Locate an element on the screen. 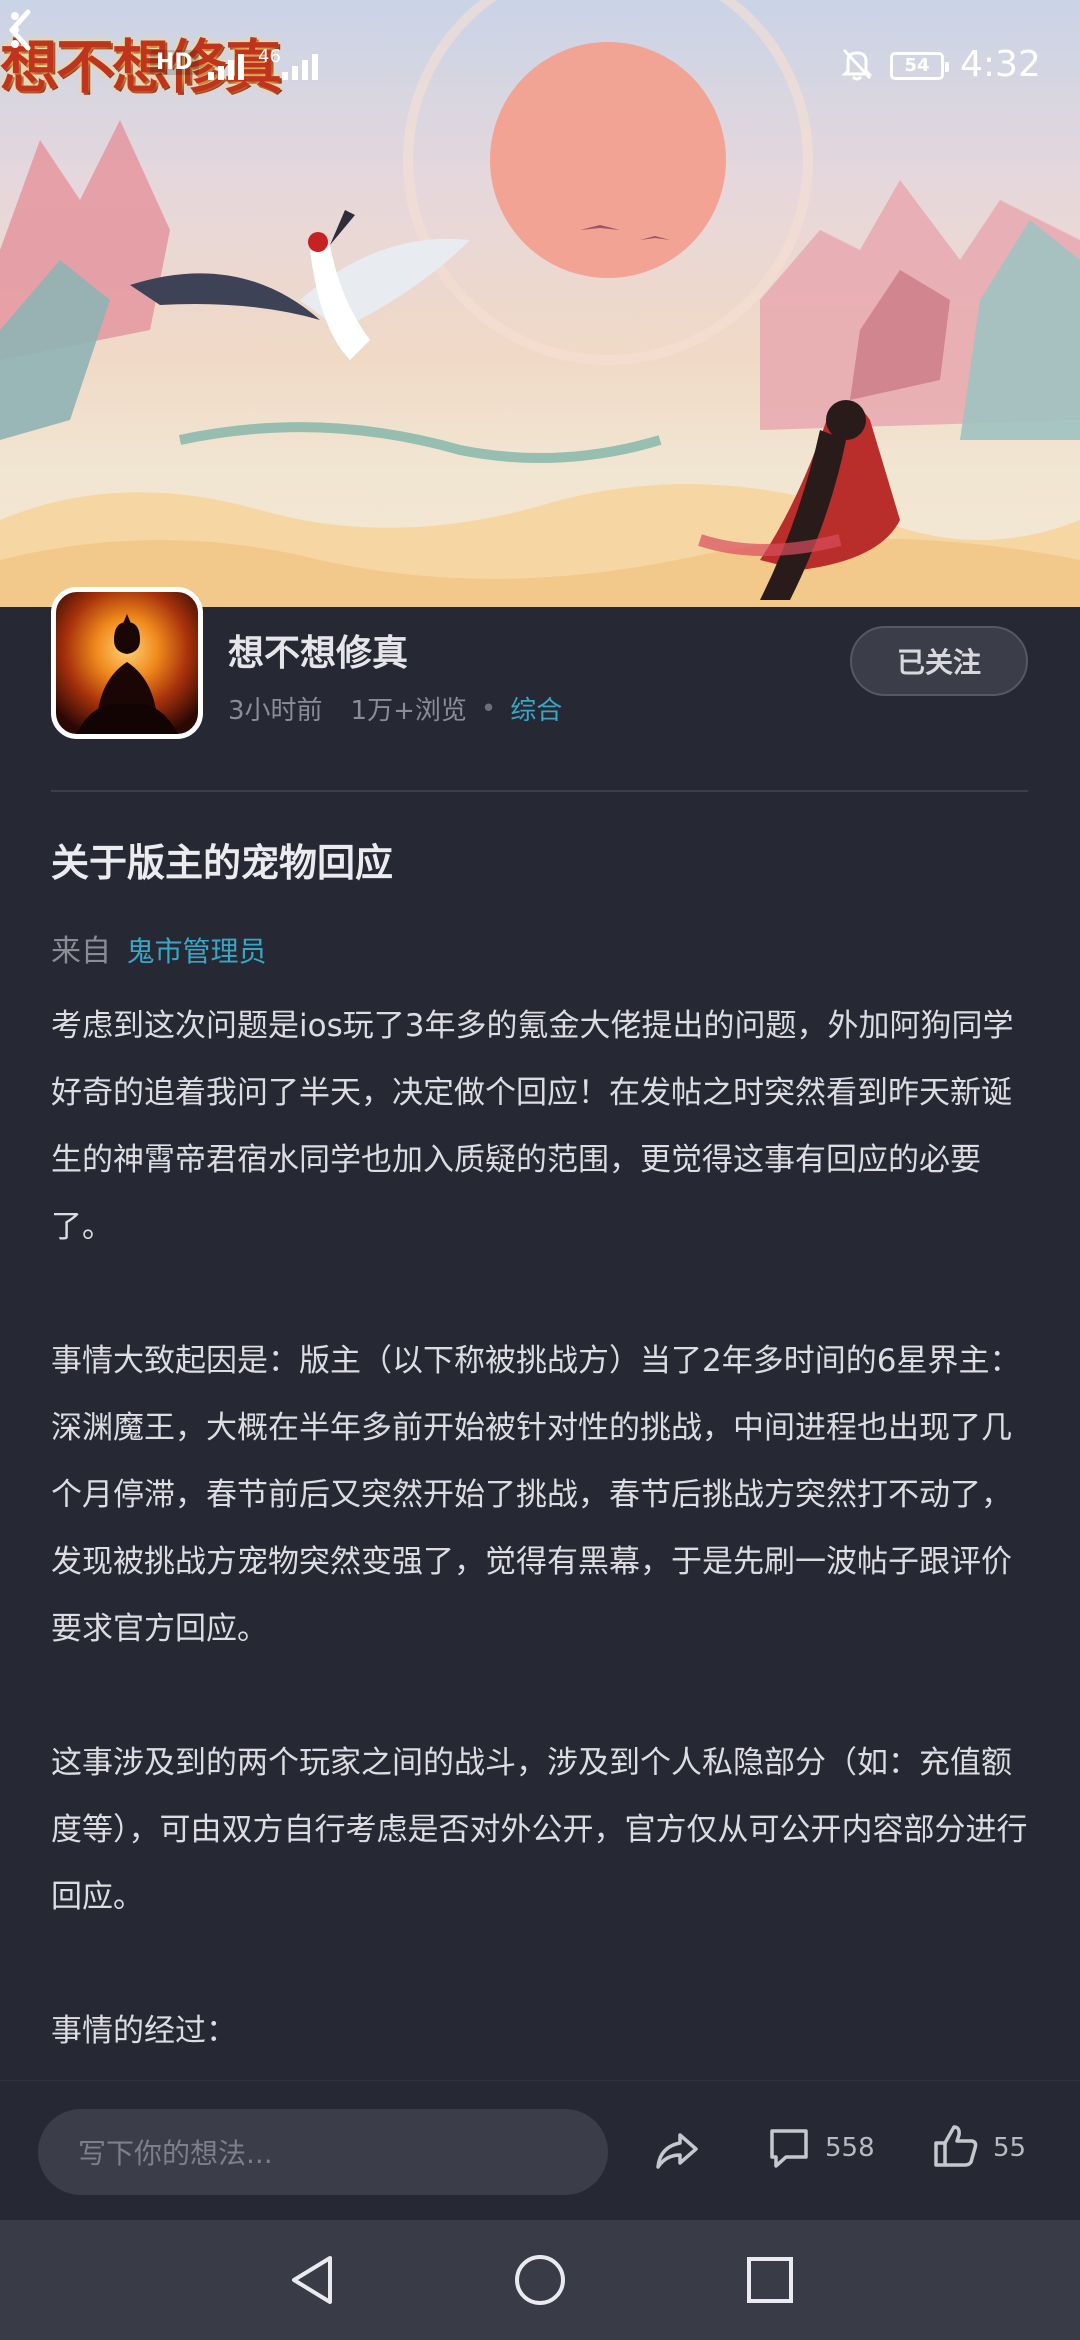 This screenshot has height=2340, width=1080. comment-action-bar: 写下你的想法... 558 55 is located at coordinates (540, 2150).